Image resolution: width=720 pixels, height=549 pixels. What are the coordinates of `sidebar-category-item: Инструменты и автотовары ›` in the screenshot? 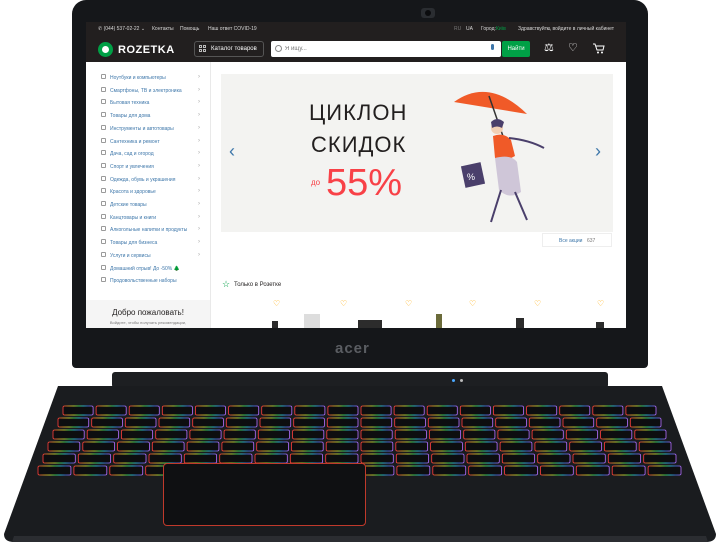 It's located at (148, 129).